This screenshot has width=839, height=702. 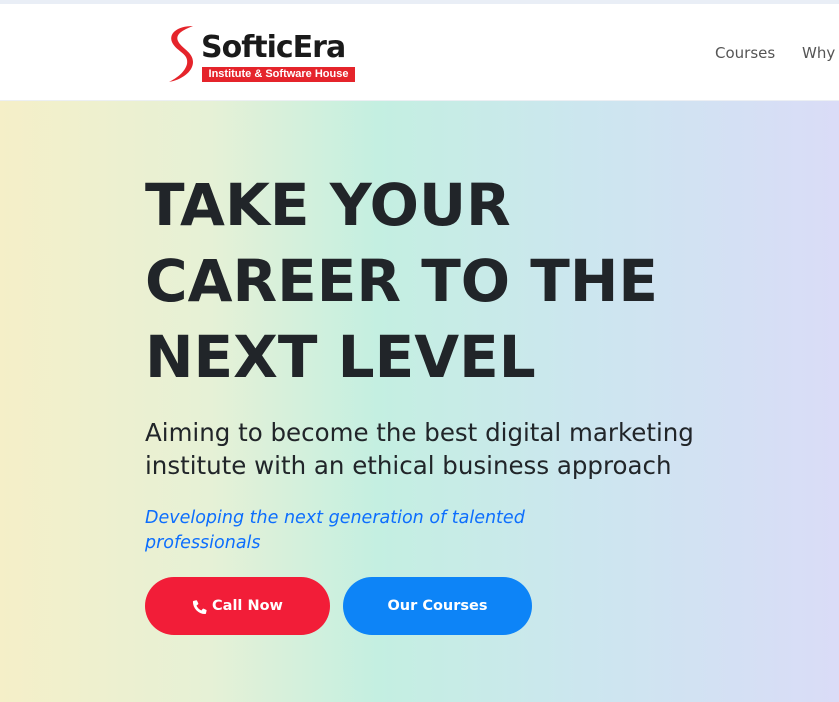 I want to click on logo-subtitle: Institute & Software House, so click(x=278, y=74).